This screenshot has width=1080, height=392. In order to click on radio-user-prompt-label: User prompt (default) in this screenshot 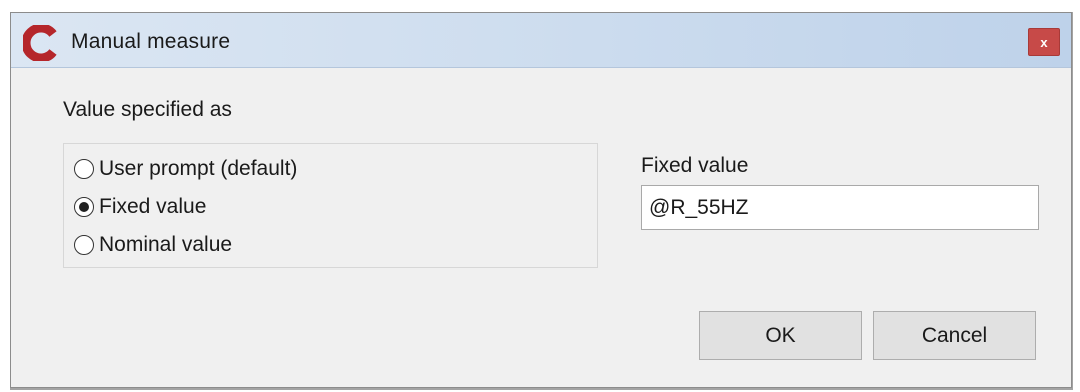, I will do `click(198, 168)`.